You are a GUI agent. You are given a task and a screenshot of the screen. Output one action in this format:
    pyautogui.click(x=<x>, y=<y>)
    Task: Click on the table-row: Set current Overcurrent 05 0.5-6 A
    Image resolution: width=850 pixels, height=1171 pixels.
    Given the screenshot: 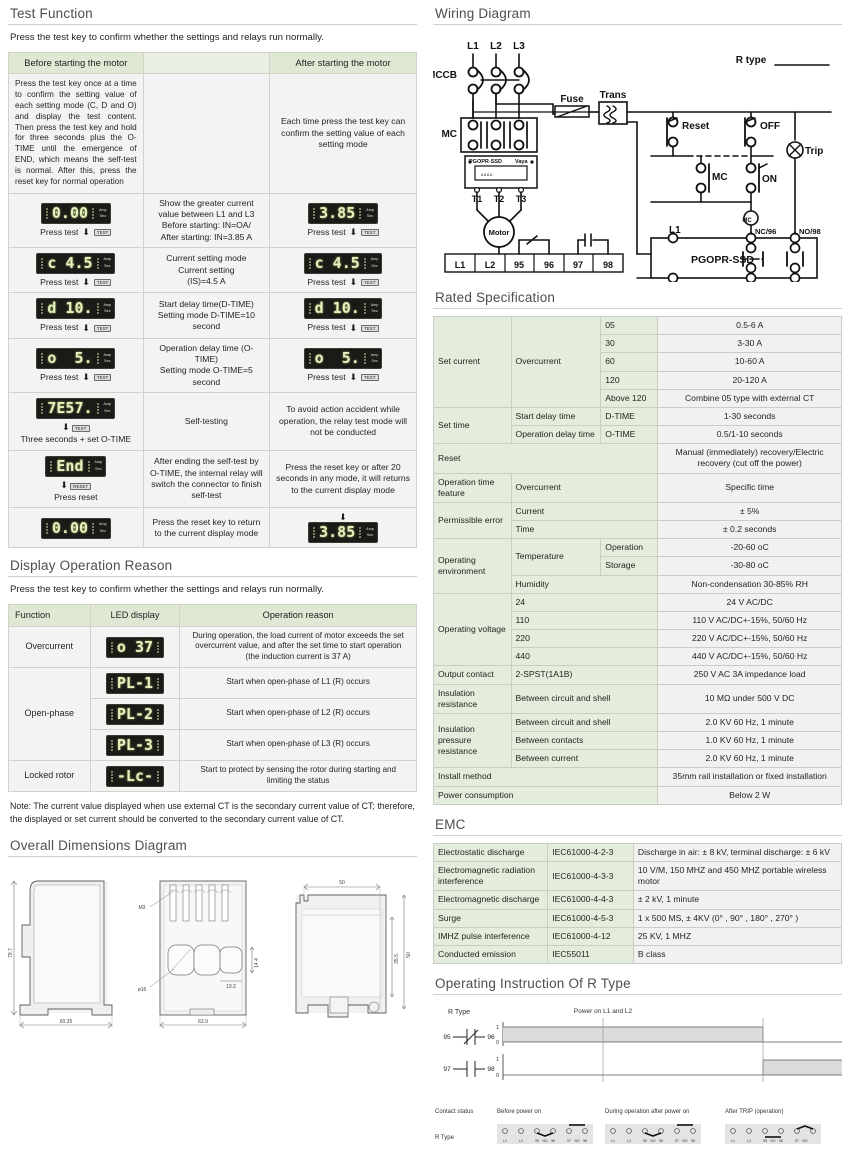 What is the action you would take?
    pyautogui.click(x=637, y=361)
    